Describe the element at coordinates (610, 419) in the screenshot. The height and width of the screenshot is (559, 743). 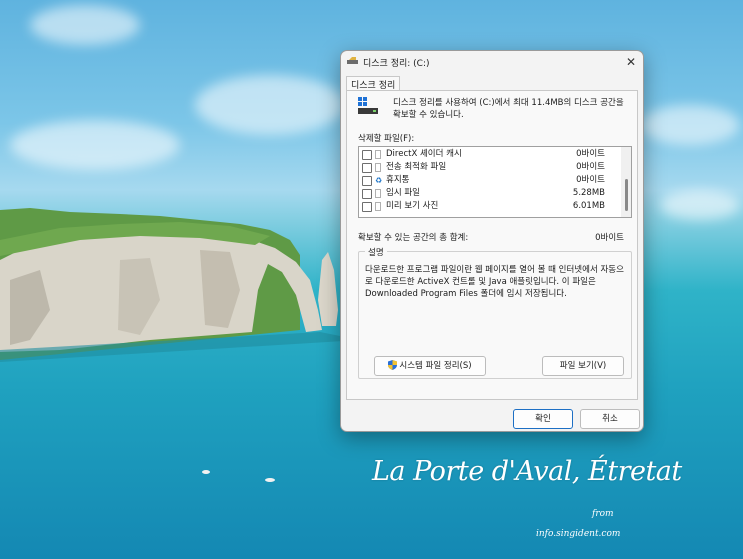
I see `cancel-button: 취소` at that location.